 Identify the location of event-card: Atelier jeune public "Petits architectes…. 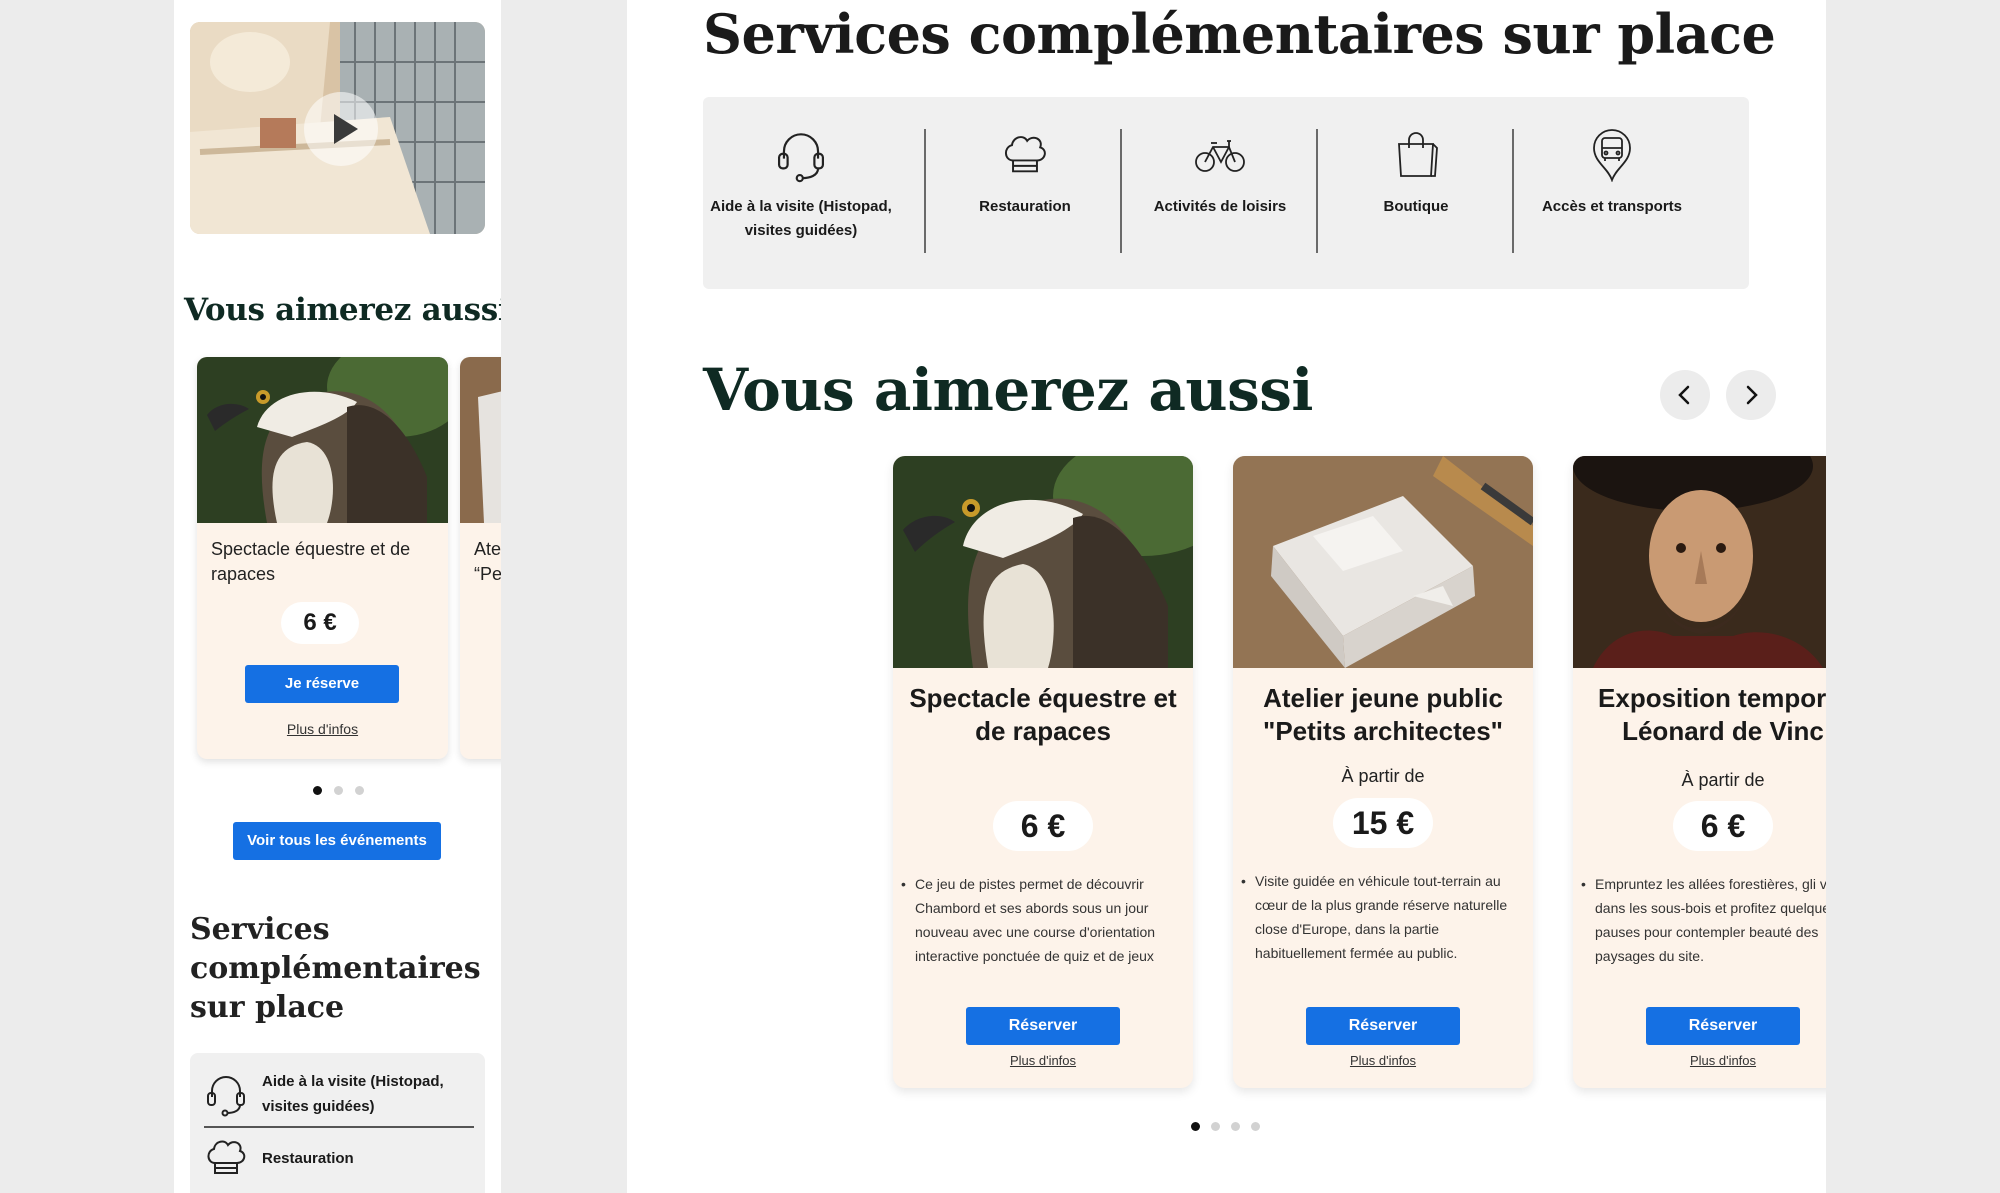
(1383, 772).